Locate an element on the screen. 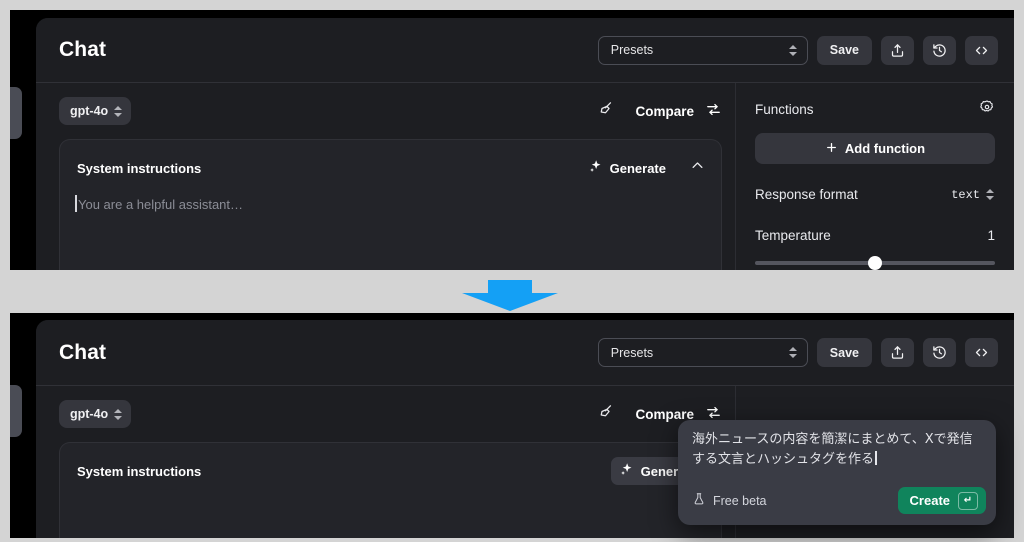 Image resolution: width=1024 pixels, height=542 pixels. gear-icon is located at coordinates (987, 109).